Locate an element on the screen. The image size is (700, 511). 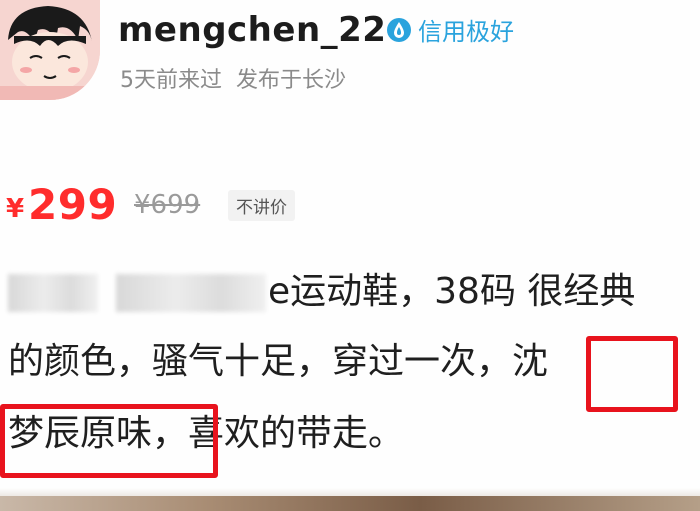
last-seen: 5天前来过 is located at coordinates (171, 80).